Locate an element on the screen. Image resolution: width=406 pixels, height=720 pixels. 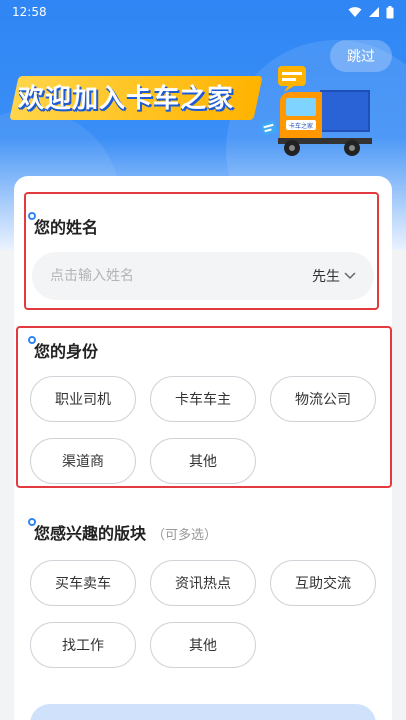
interest-option: 互助交流 is located at coordinates (323, 583).